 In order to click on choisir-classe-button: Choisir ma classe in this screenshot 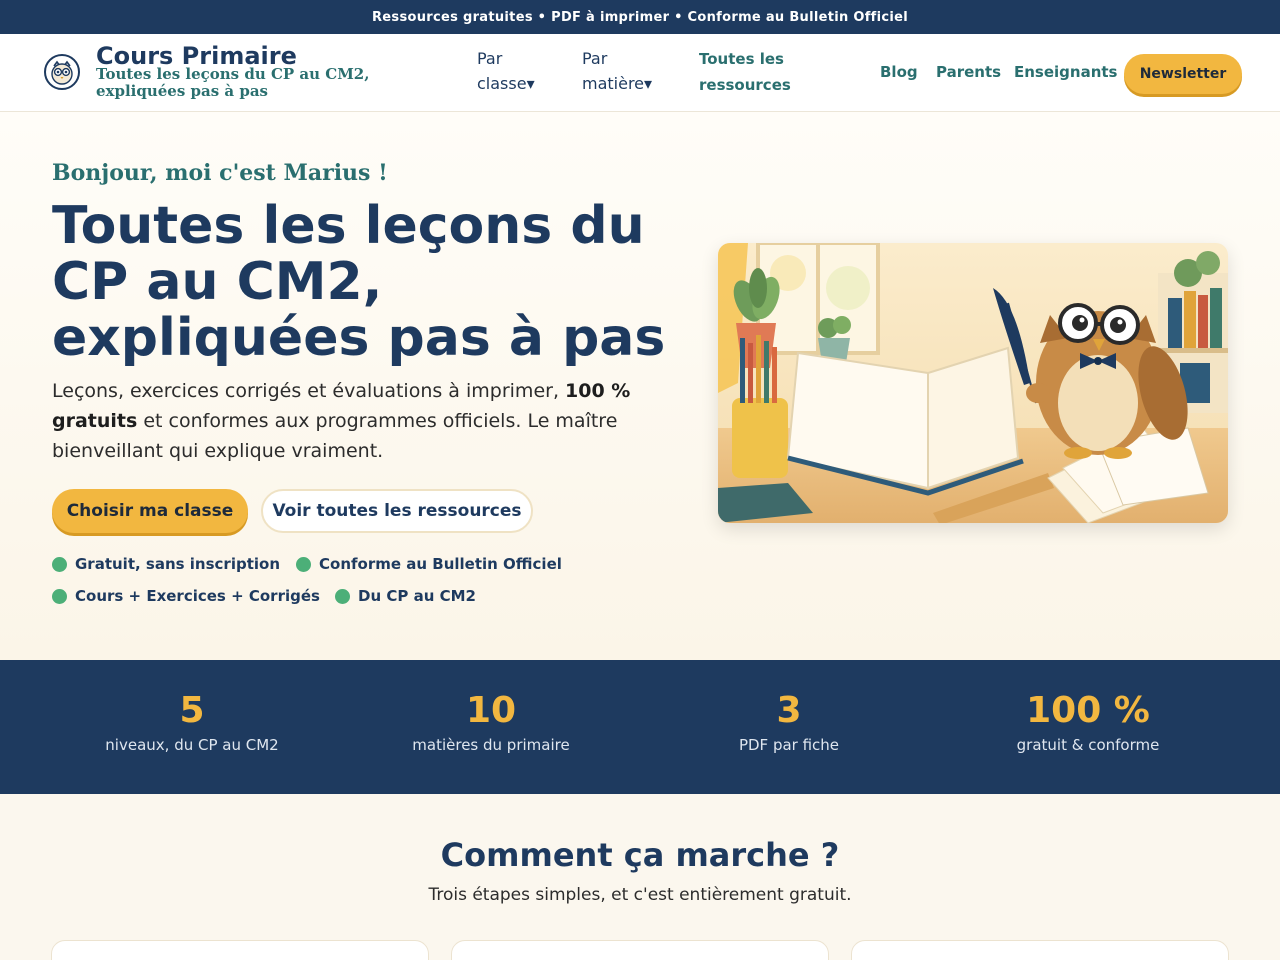, I will do `click(150, 511)`.